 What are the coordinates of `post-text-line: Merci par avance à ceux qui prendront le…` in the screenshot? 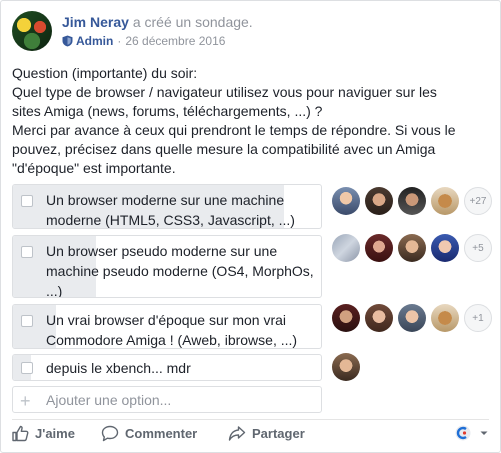 It's located at (234, 130).